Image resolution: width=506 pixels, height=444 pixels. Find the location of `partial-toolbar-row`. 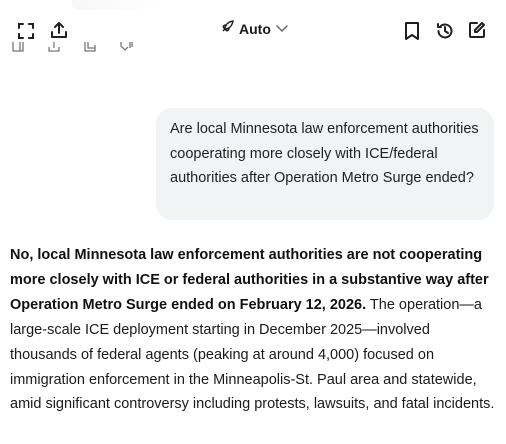

partial-toolbar-row is located at coordinates (84, 50).